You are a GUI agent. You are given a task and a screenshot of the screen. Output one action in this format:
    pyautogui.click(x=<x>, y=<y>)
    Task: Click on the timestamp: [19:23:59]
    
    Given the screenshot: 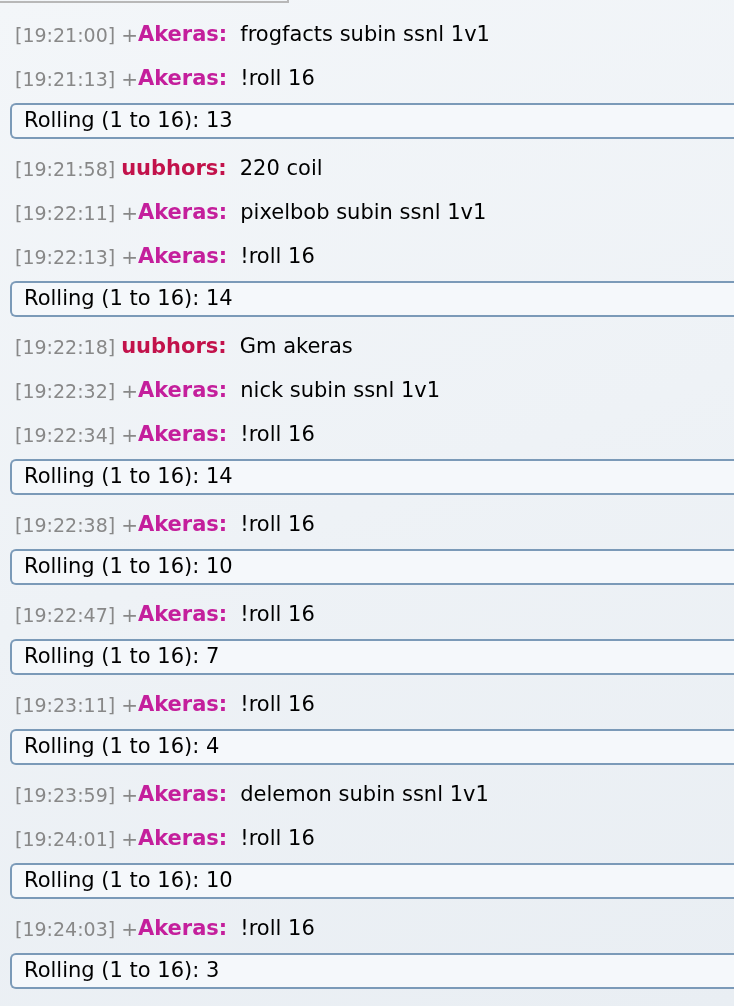 What is the action you would take?
    pyautogui.click(x=65, y=795)
    